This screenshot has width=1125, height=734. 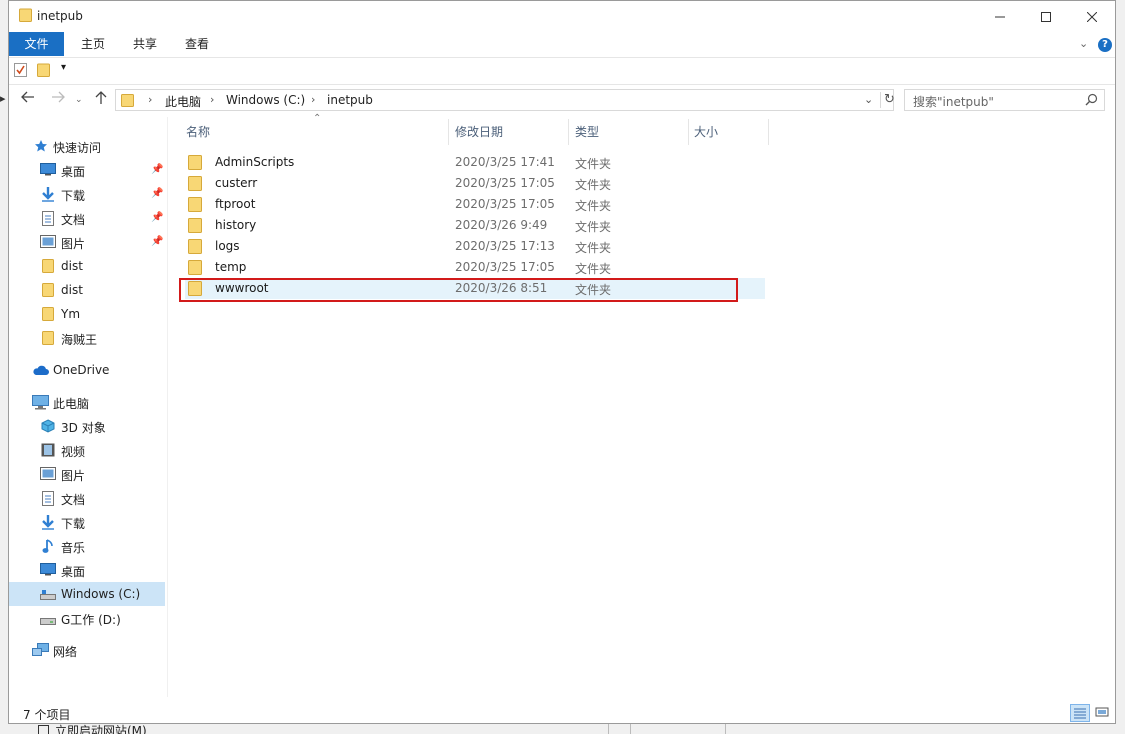 What do you see at coordinates (1083, 43) in the screenshot?
I see `chevron-down-icon: ⌄` at bounding box center [1083, 43].